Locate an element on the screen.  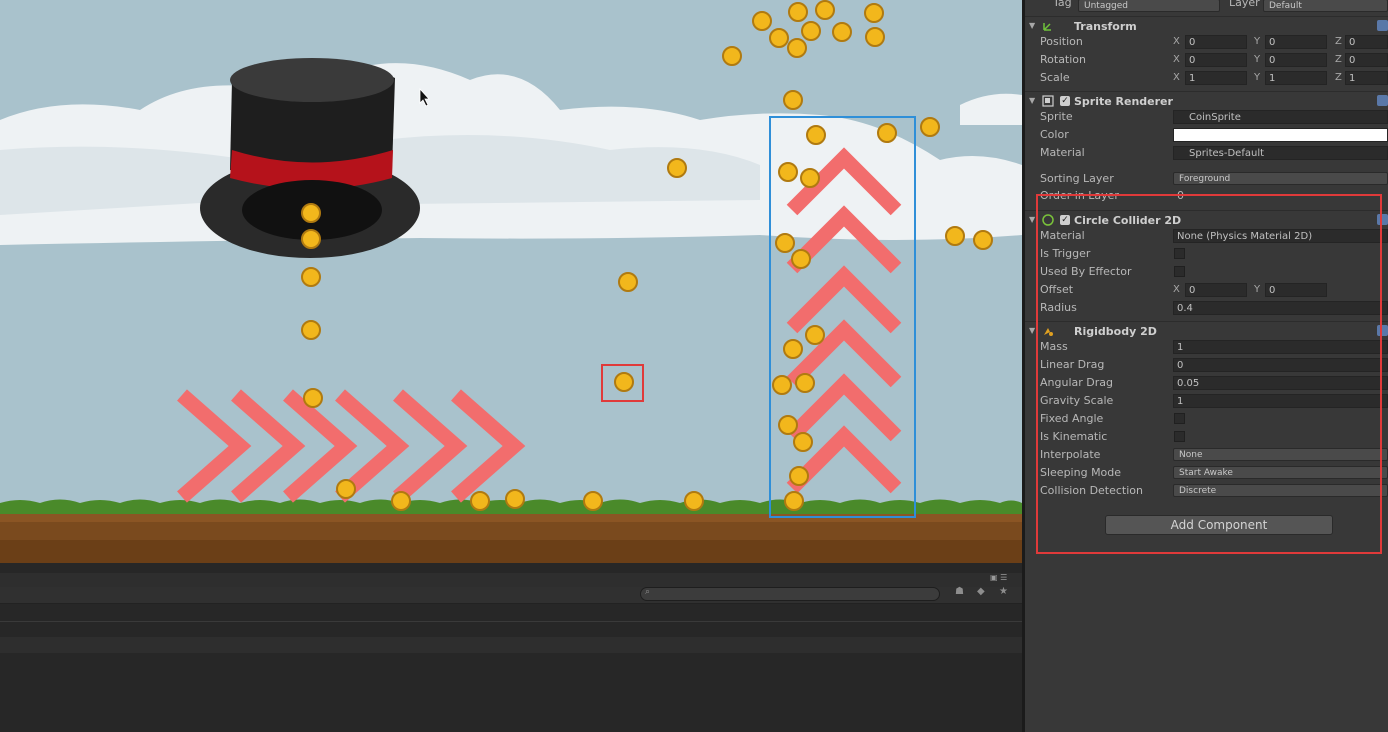
color-row: Color is located at coordinates (1206, 135).